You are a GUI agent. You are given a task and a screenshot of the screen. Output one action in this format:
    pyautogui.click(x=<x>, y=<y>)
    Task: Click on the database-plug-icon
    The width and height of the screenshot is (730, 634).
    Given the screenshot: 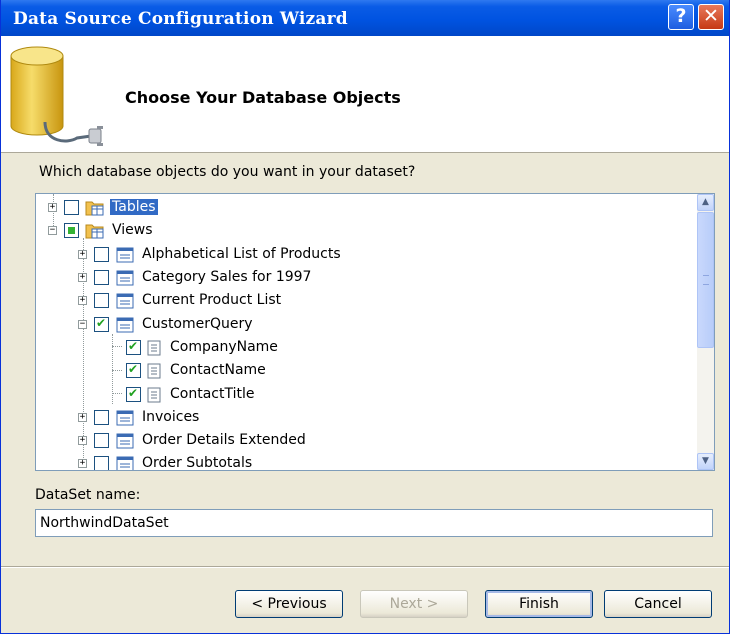 What is the action you would take?
    pyautogui.click(x=56, y=96)
    